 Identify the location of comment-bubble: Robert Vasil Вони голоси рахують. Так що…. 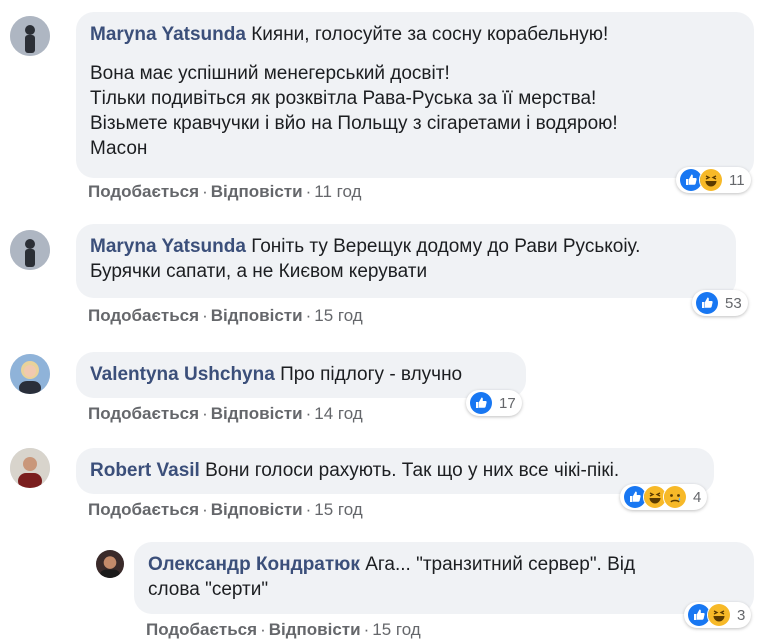
(395, 471).